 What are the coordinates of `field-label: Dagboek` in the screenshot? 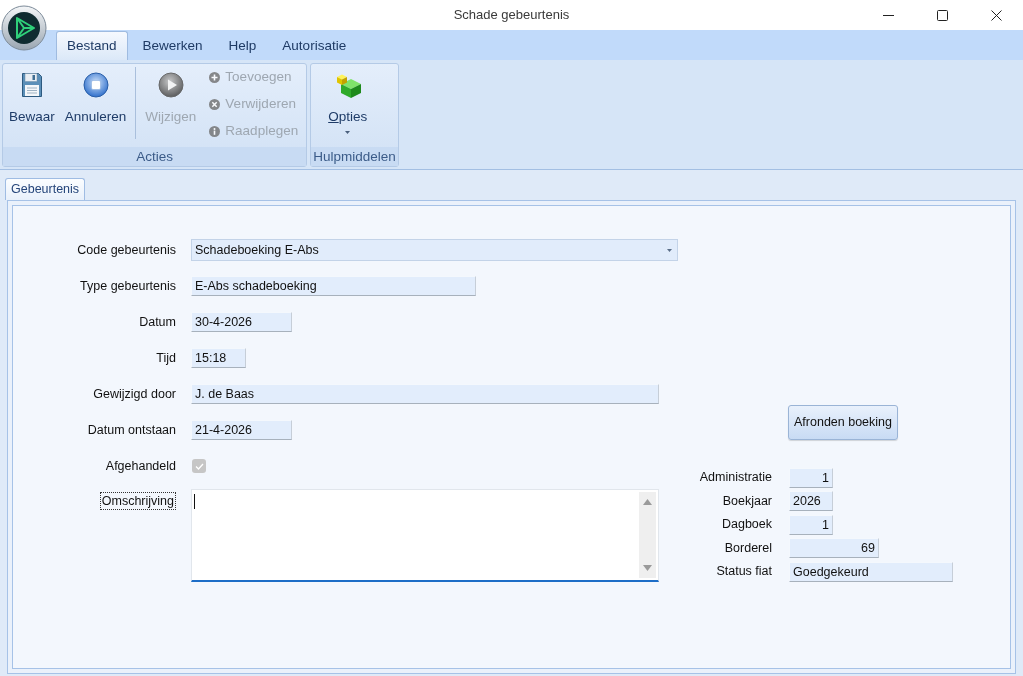 It's located at (746, 525).